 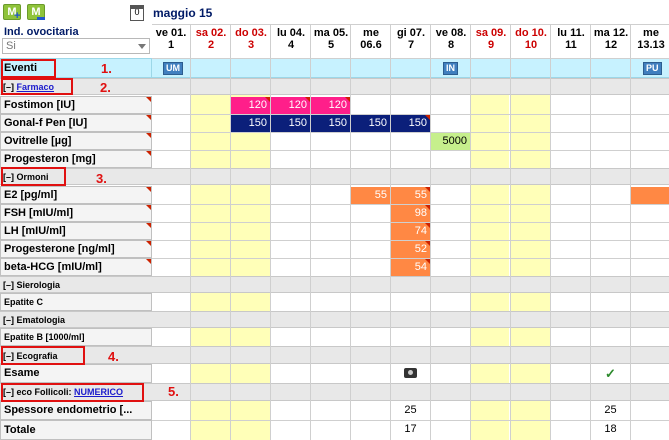 What do you see at coordinates (171, 45) in the screenshot?
I see `day-number: 1` at bounding box center [171, 45].